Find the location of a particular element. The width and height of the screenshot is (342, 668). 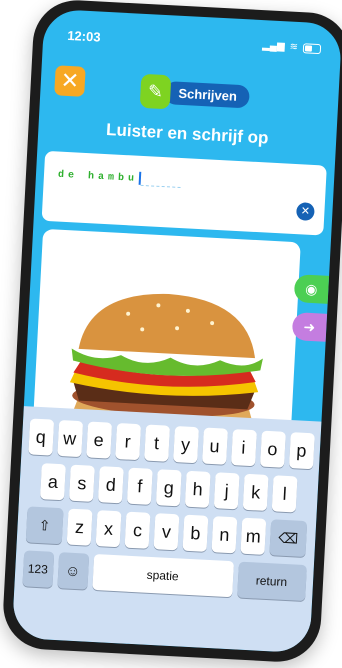

key-i: i is located at coordinates (243, 448).